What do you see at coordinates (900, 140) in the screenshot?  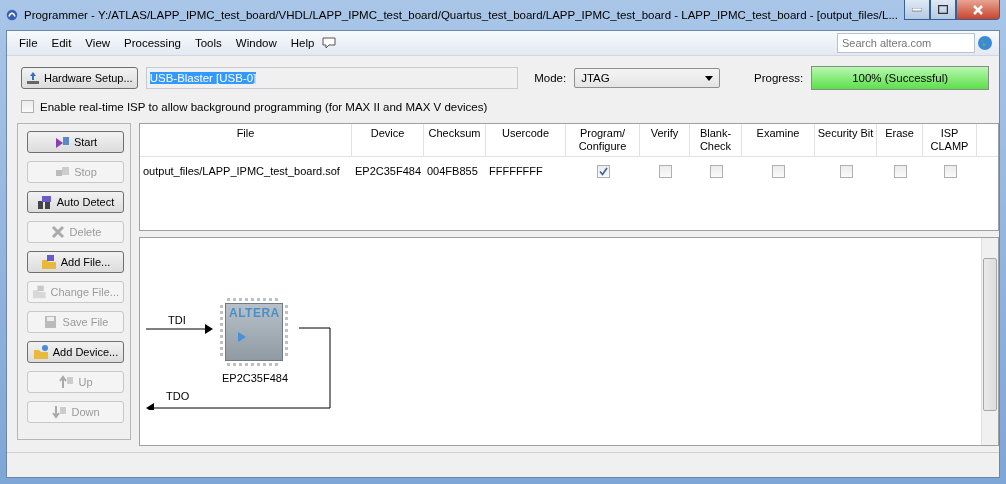 I see `column-header: Erase` at bounding box center [900, 140].